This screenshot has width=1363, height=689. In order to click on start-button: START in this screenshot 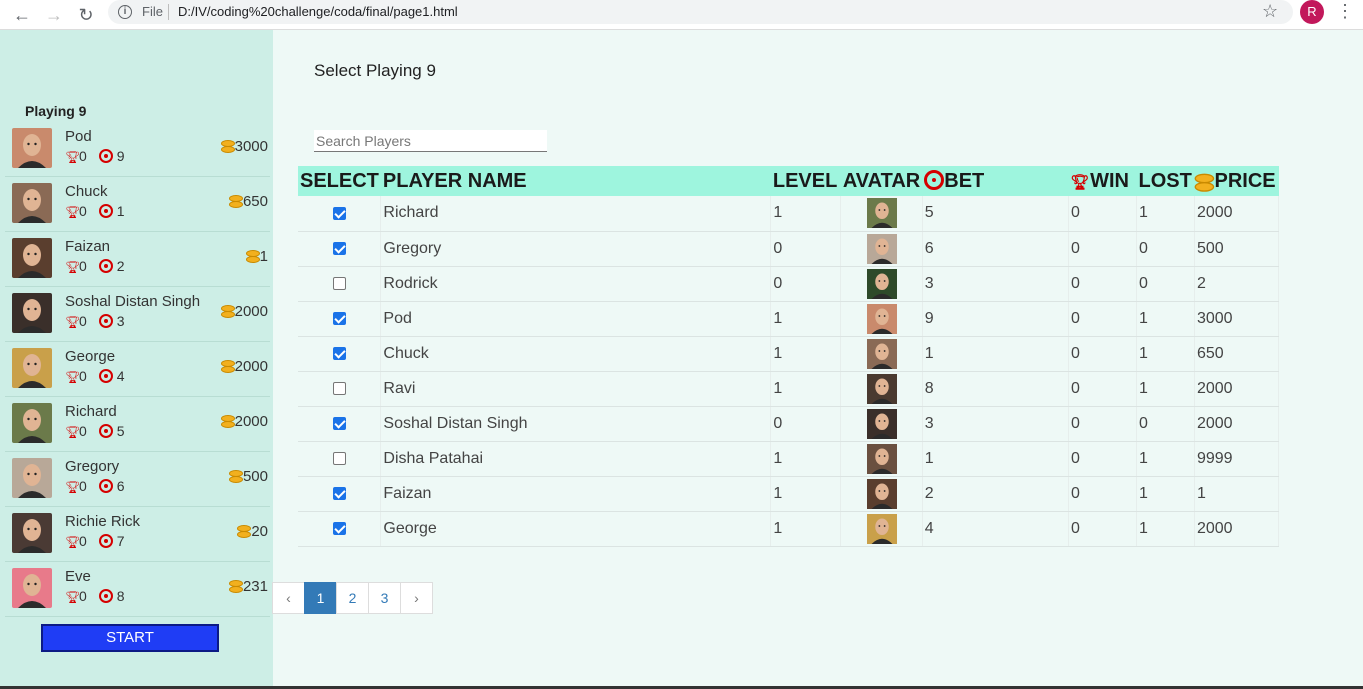, I will do `click(130, 638)`.